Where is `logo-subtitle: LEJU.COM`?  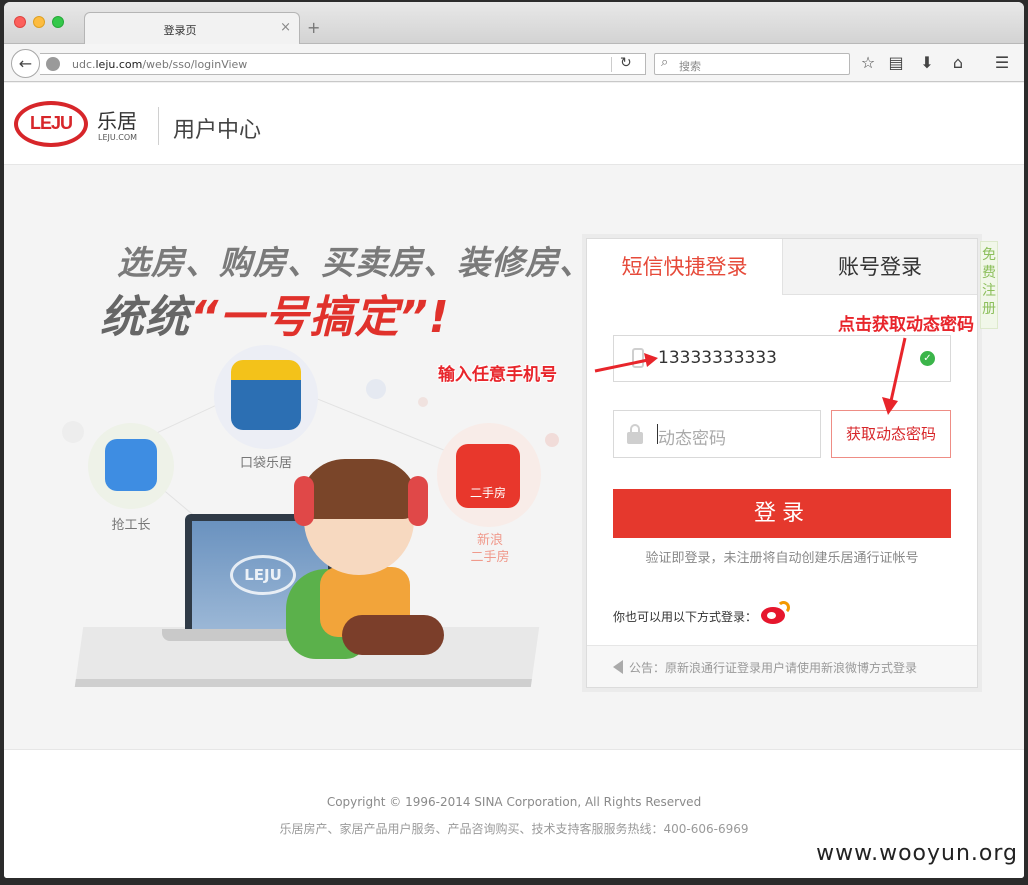 logo-subtitle: LEJU.COM is located at coordinates (118, 137).